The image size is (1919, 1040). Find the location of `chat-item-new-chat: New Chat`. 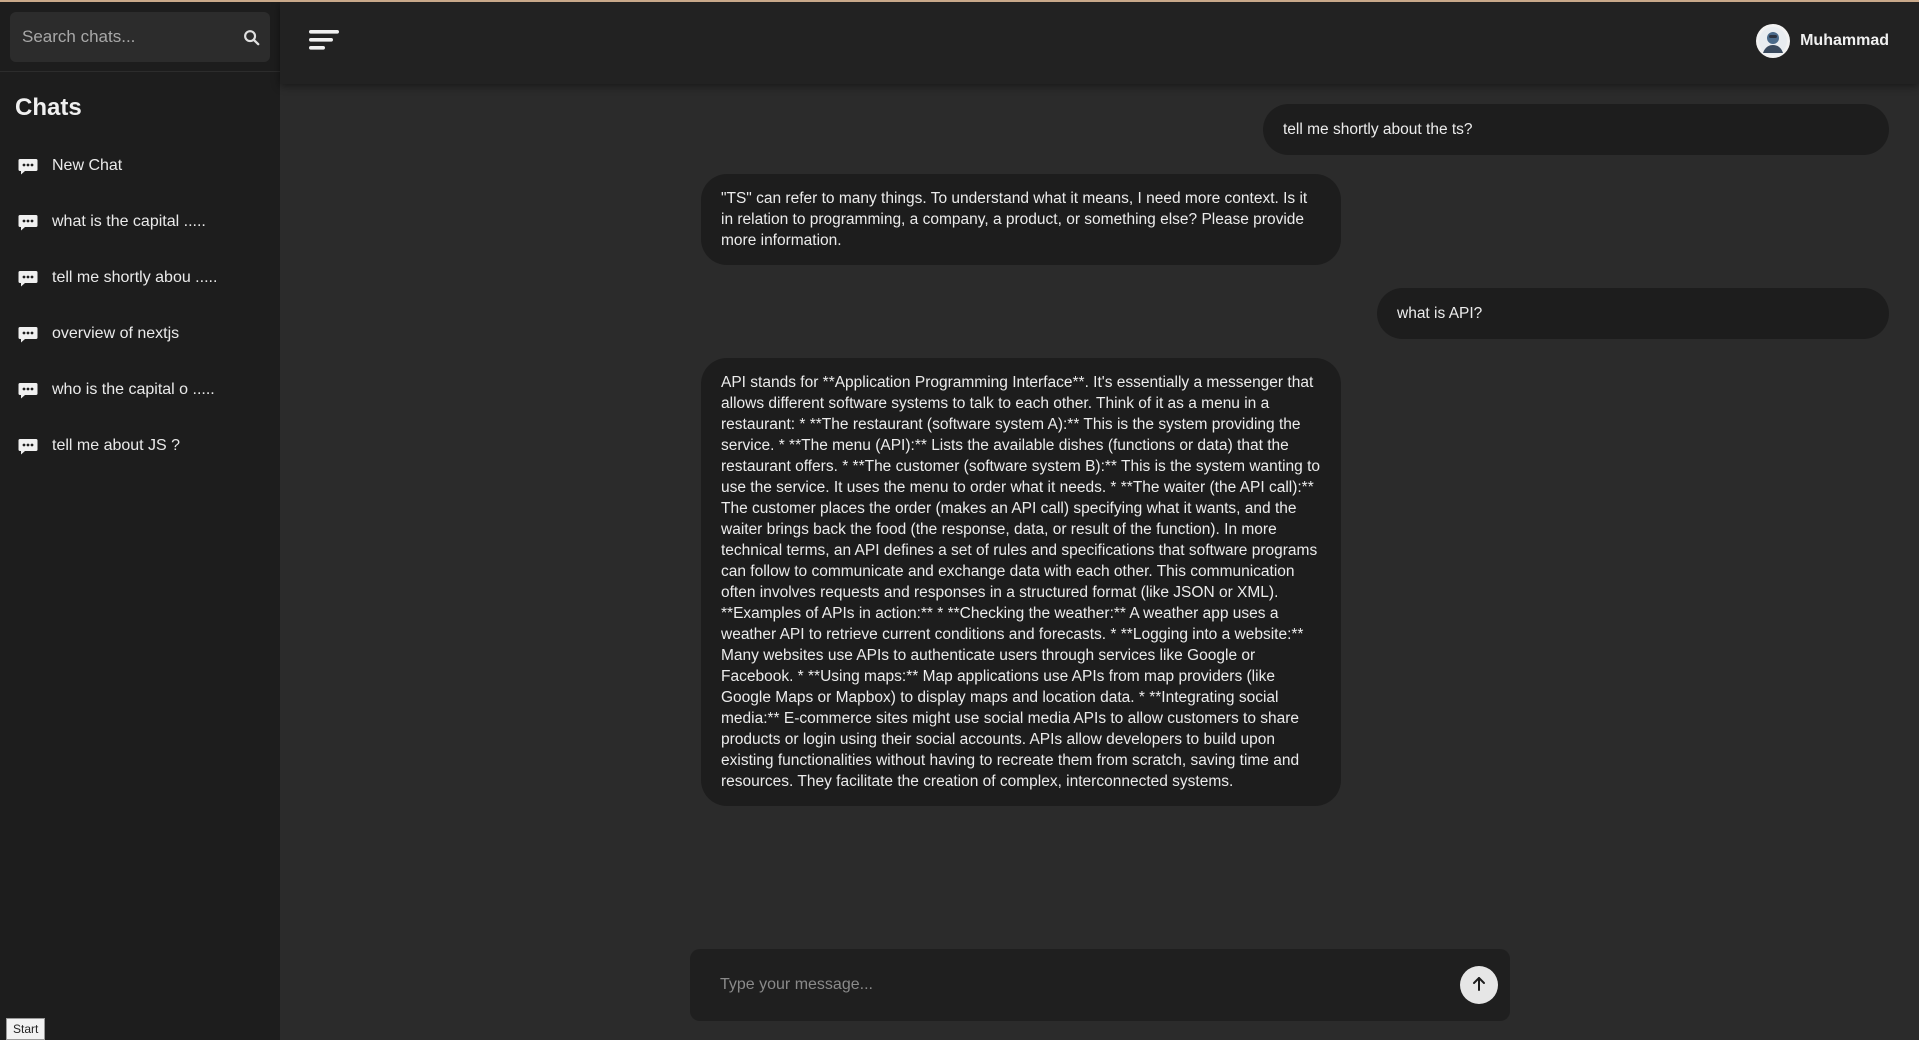

chat-item-new-chat: New Chat is located at coordinates (140, 166).